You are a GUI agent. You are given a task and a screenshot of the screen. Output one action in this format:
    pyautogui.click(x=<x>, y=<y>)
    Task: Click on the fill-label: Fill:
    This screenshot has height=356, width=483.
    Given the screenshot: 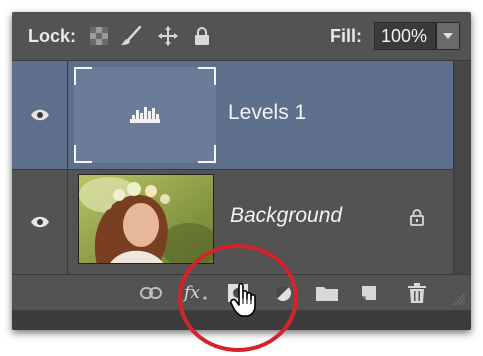 What is the action you would take?
    pyautogui.click(x=346, y=36)
    